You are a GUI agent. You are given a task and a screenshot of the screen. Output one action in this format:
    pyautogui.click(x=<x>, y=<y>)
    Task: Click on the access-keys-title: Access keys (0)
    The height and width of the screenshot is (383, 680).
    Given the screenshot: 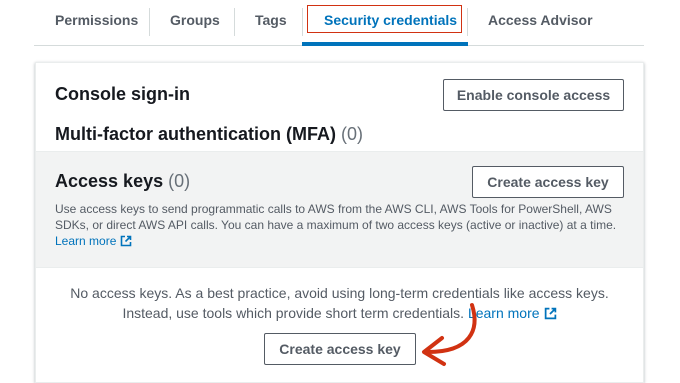 What is the action you would take?
    pyautogui.click(x=122, y=181)
    